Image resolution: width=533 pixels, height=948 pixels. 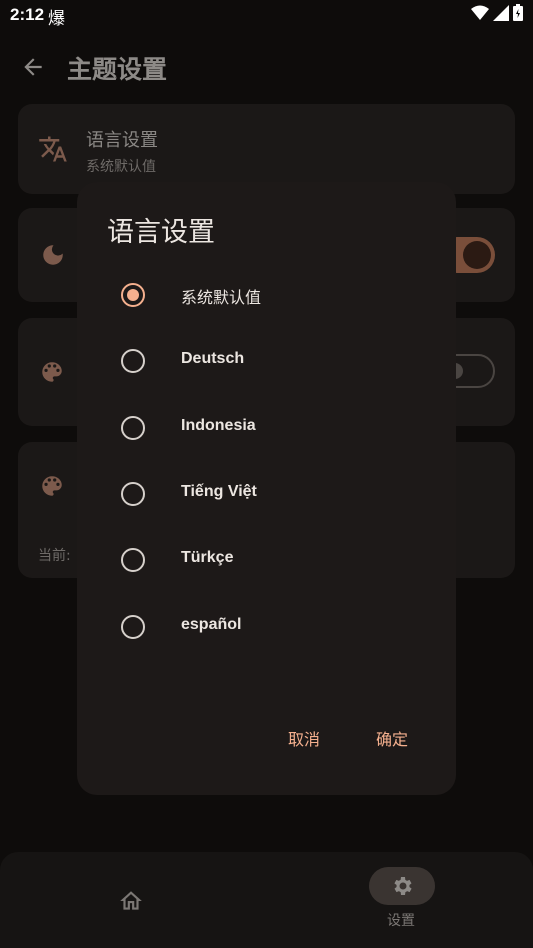 I want to click on option-label: Türkçe, so click(x=207, y=557).